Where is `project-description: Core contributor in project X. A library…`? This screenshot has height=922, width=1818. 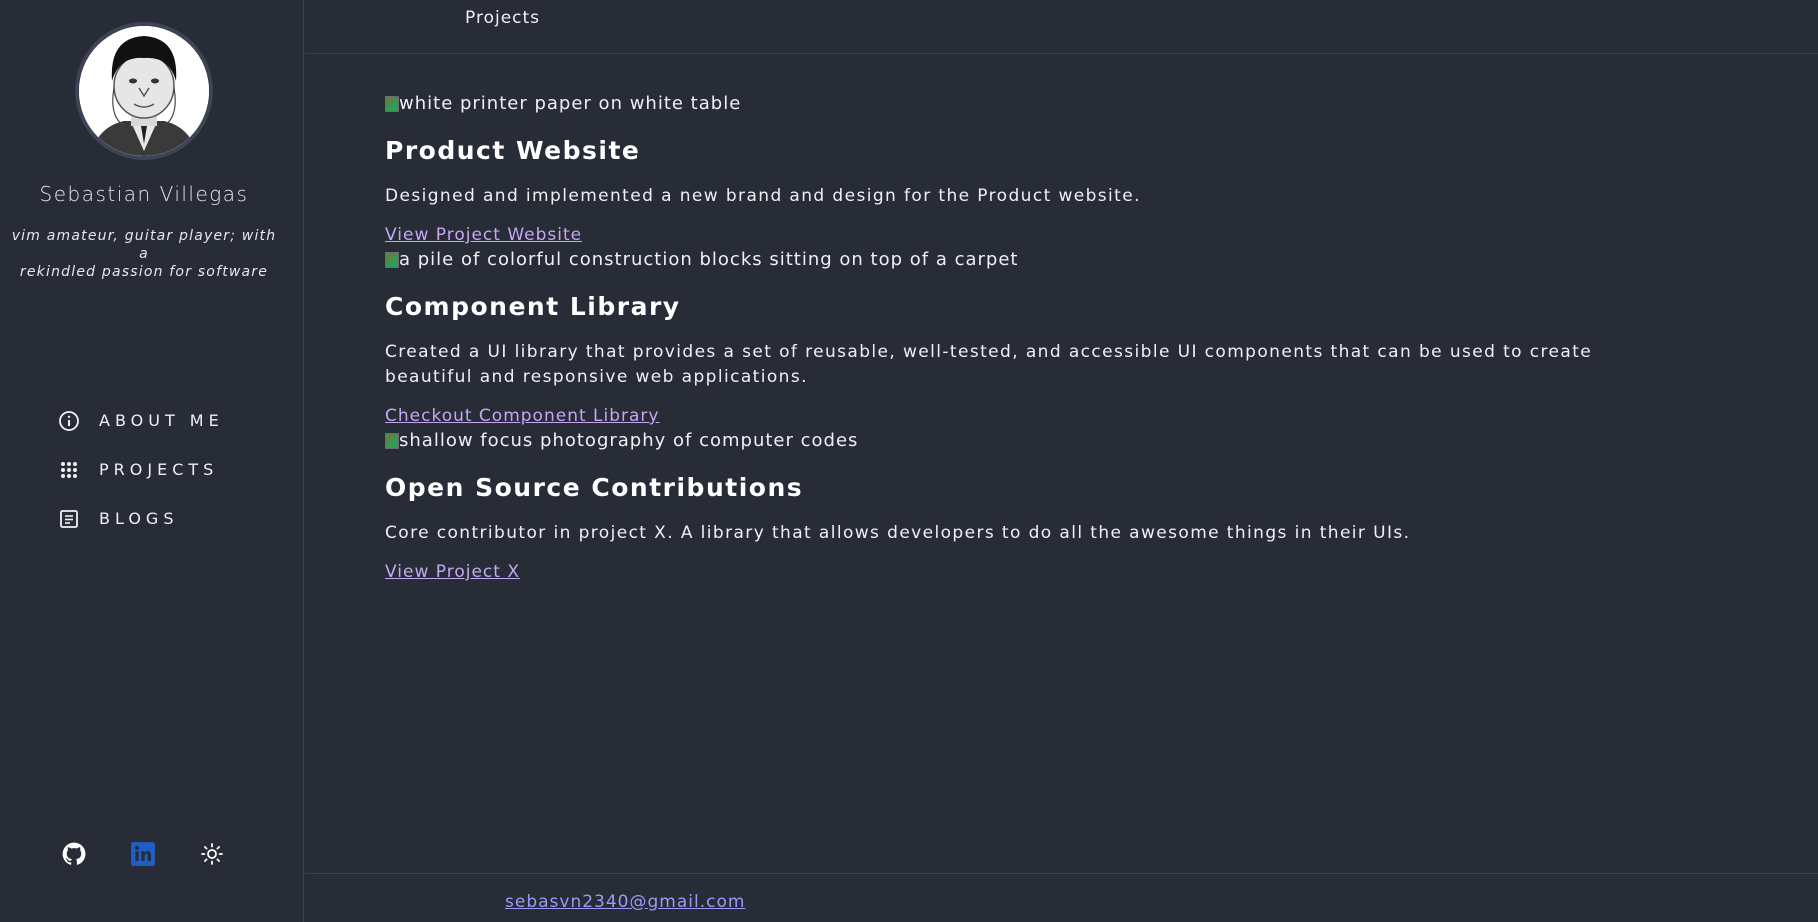 project-description: Core contributor in project X. A library… is located at coordinates (898, 533).